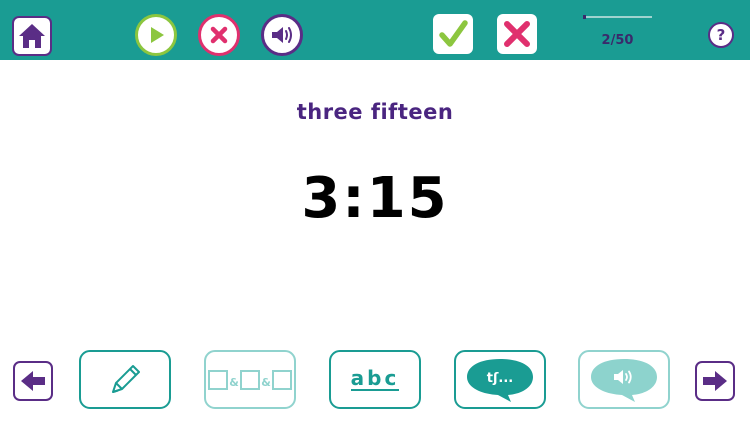 The image size is (750, 422). Describe the element at coordinates (617, 40) in the screenshot. I see `progress-counter: 2/50` at that location.